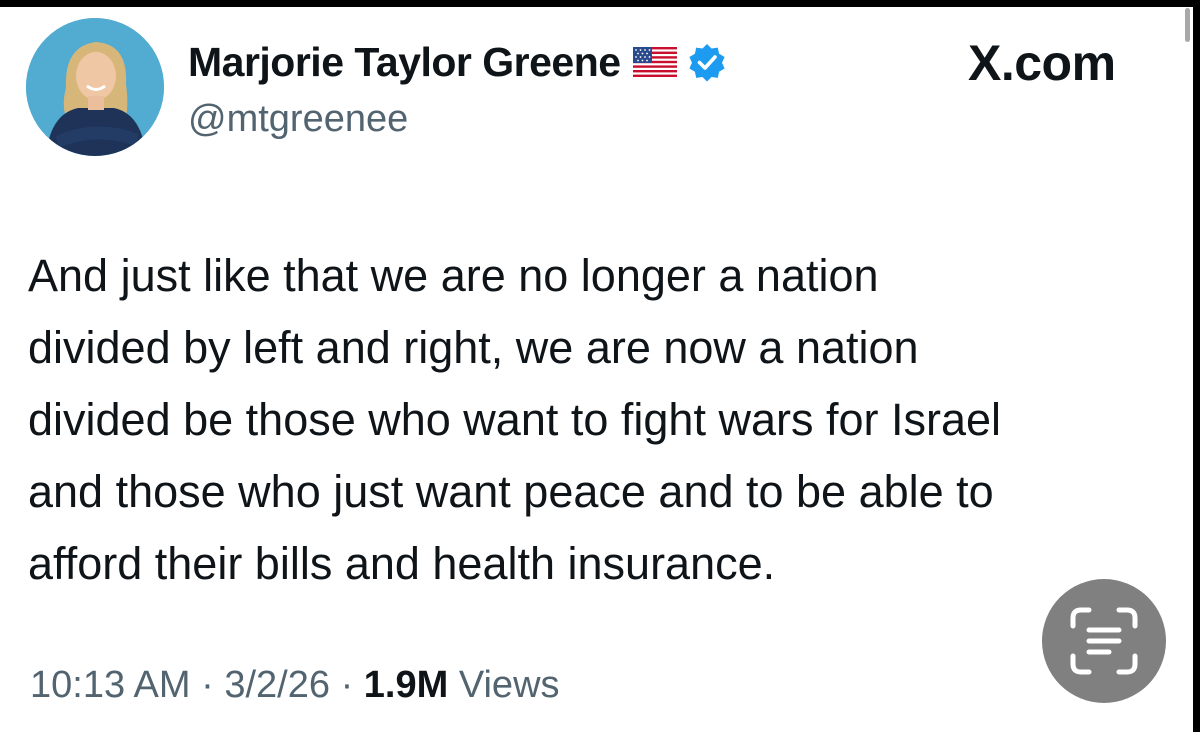  I want to click on views-count: 1.9M, so click(406, 685).